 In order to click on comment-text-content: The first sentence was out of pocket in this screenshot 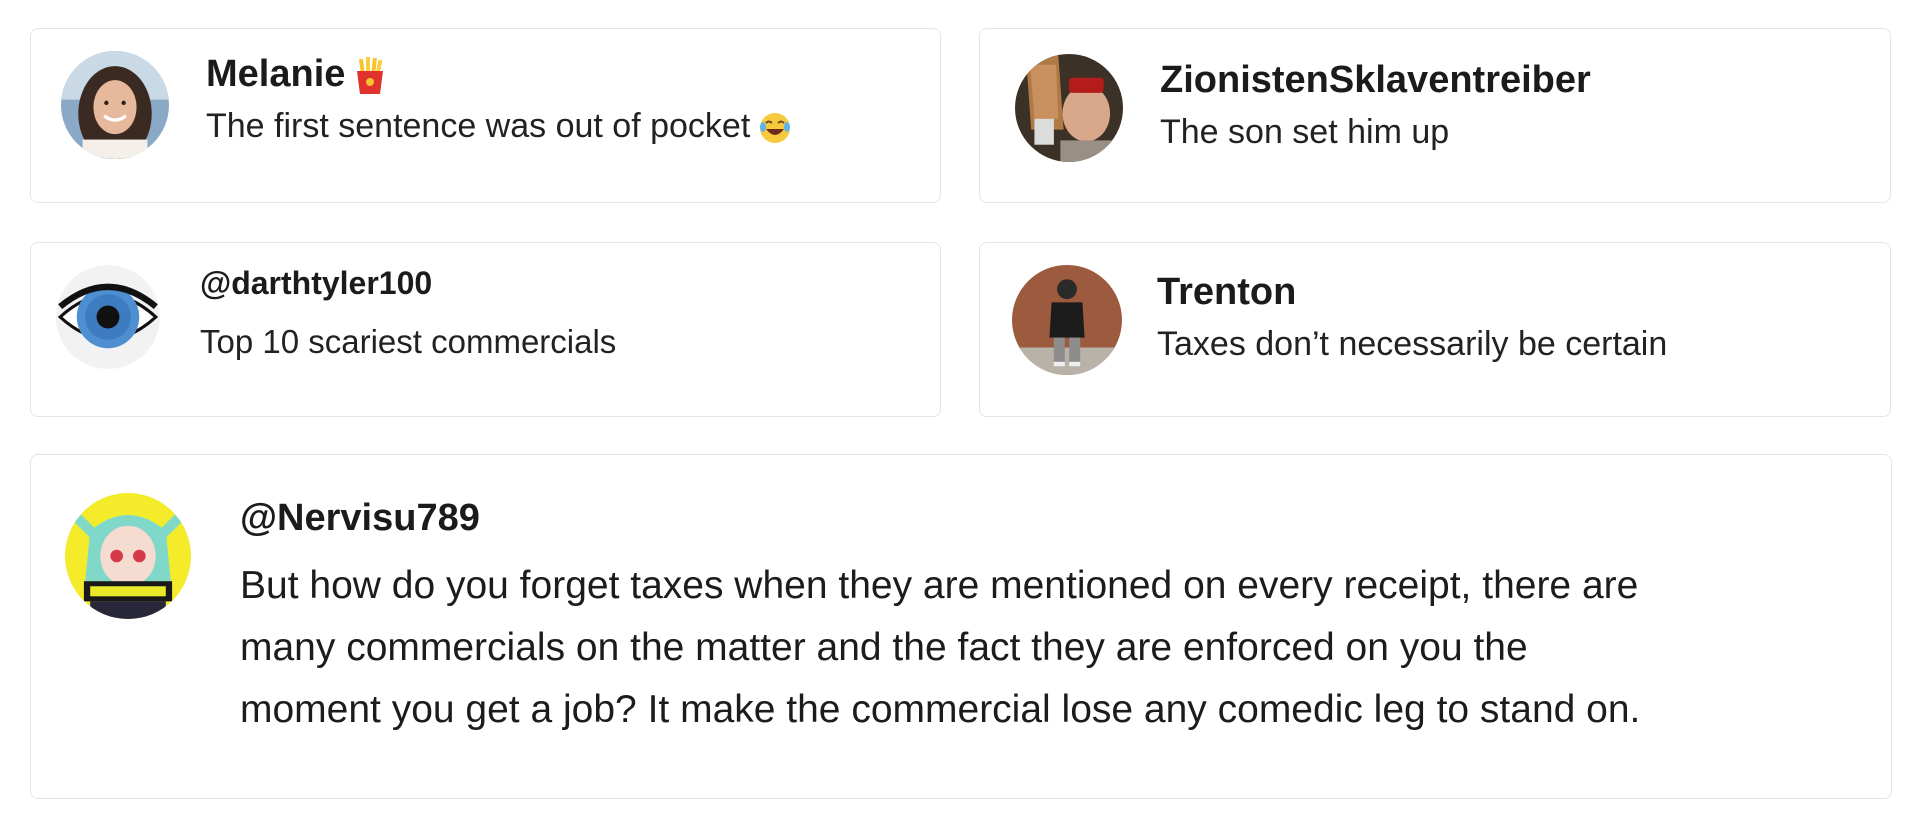, I will do `click(478, 126)`.